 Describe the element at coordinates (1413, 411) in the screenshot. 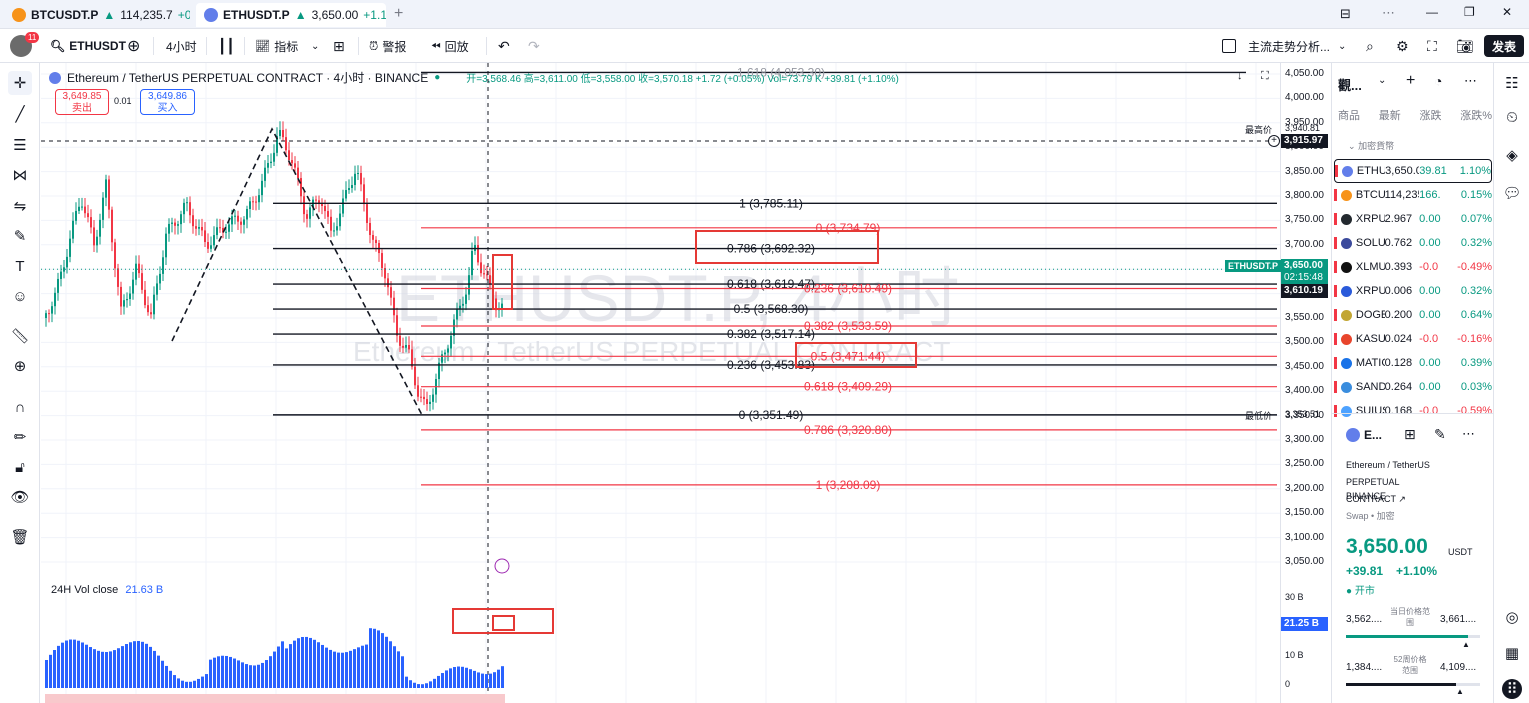

I see `watchlist-row: SUIUSDT.P0.168 -0.0 -0.59%` at that location.